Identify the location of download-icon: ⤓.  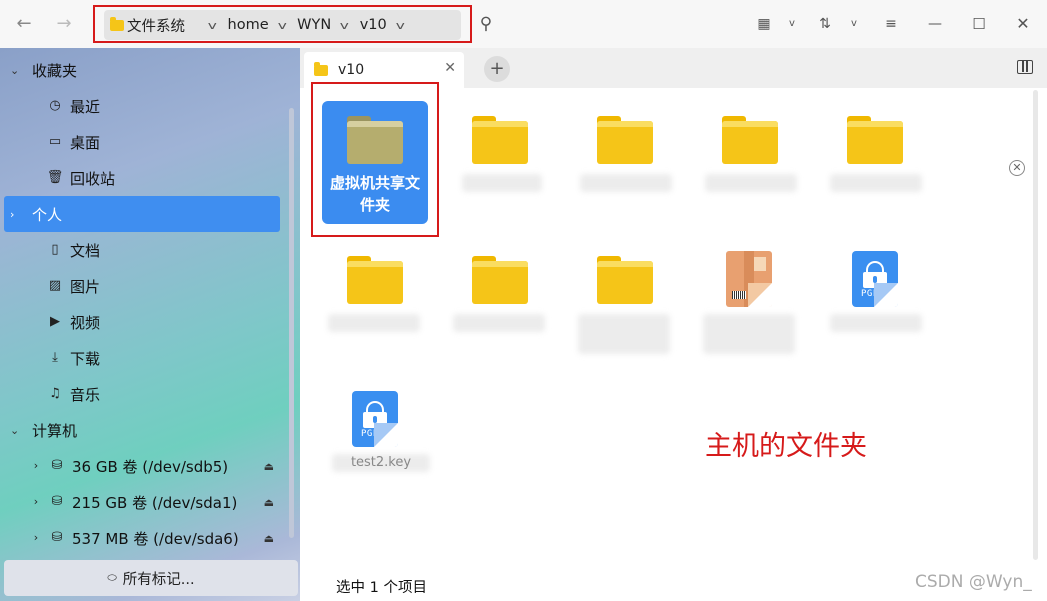
(55, 357).